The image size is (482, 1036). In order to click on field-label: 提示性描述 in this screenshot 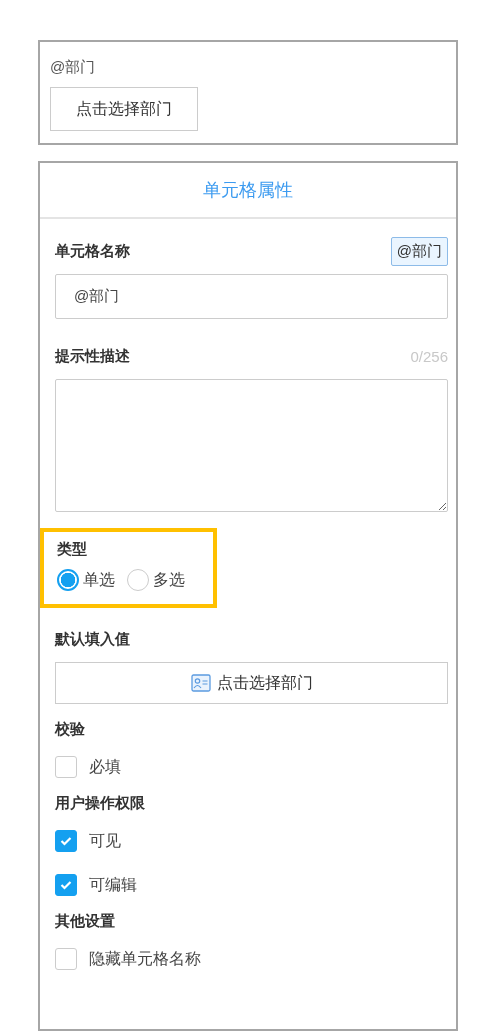, I will do `click(92, 356)`.